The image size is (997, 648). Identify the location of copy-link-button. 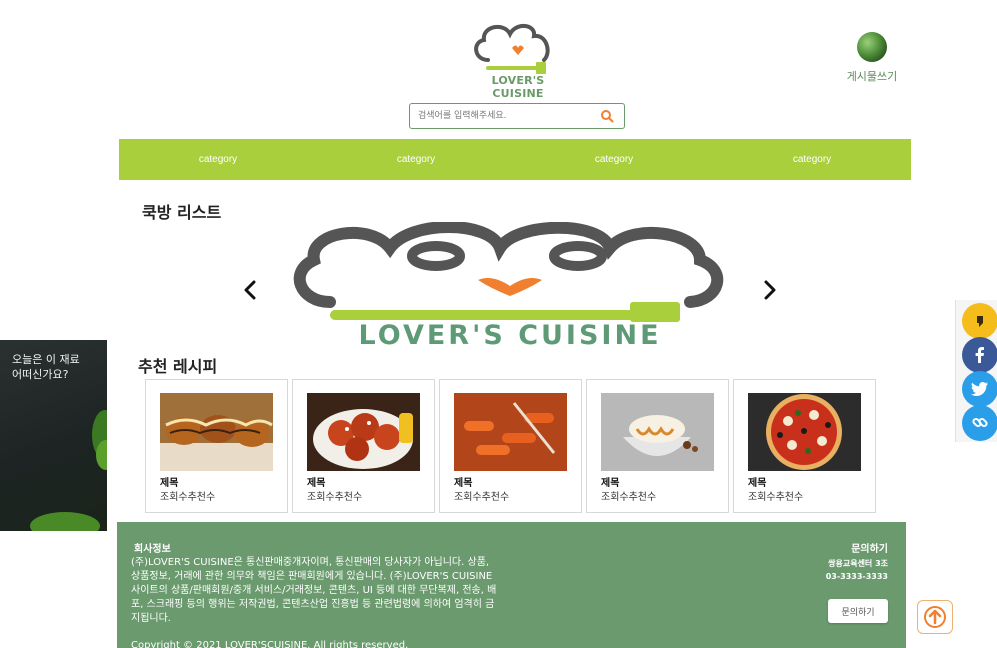
(979, 423).